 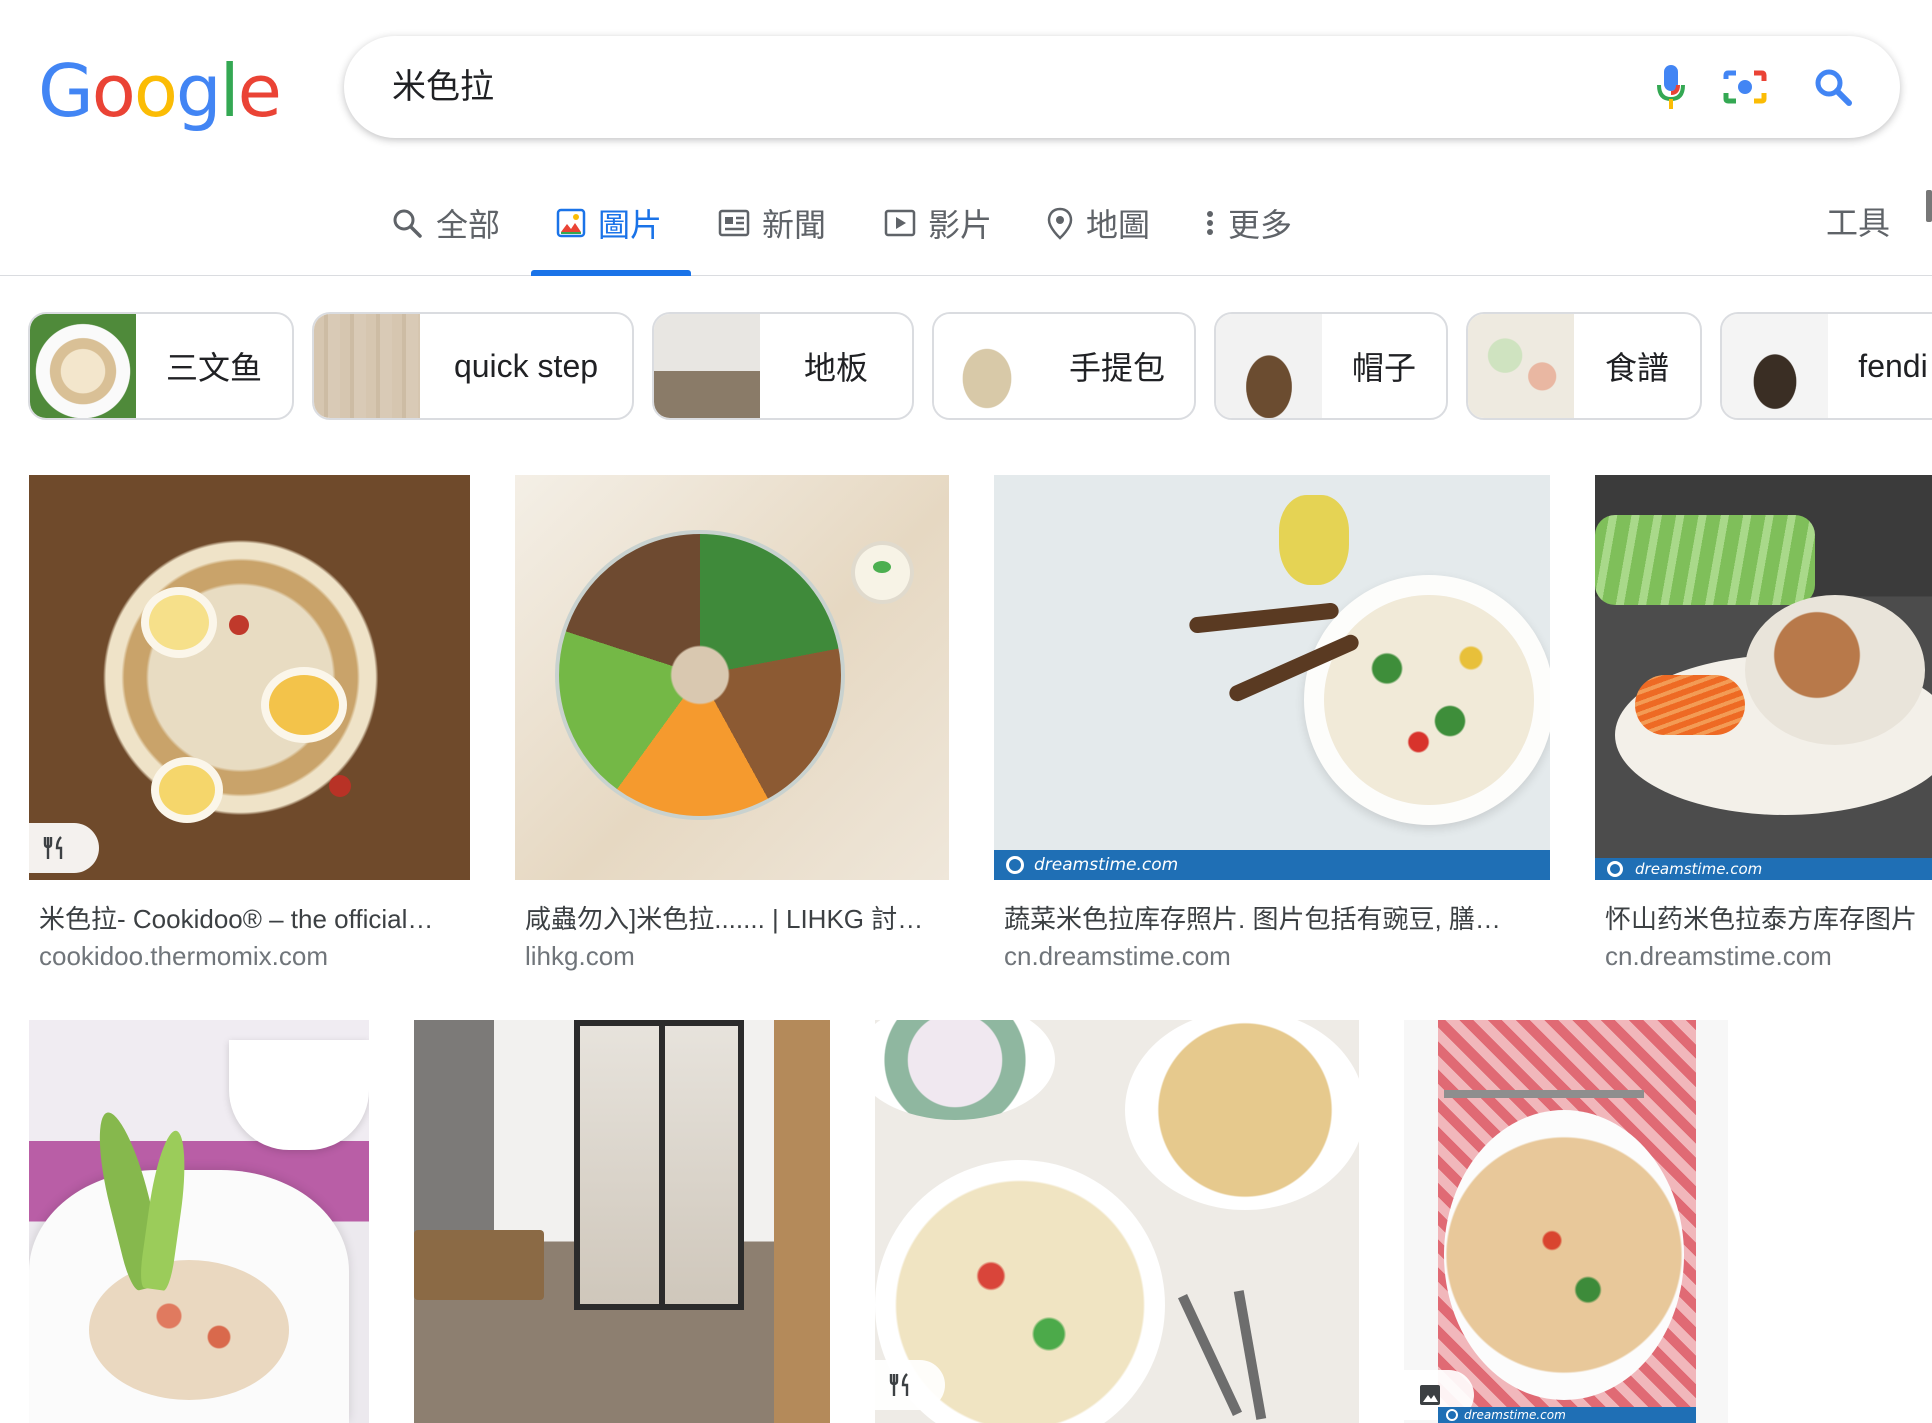 I want to click on tab-label: 地圖, so click(x=1118, y=225).